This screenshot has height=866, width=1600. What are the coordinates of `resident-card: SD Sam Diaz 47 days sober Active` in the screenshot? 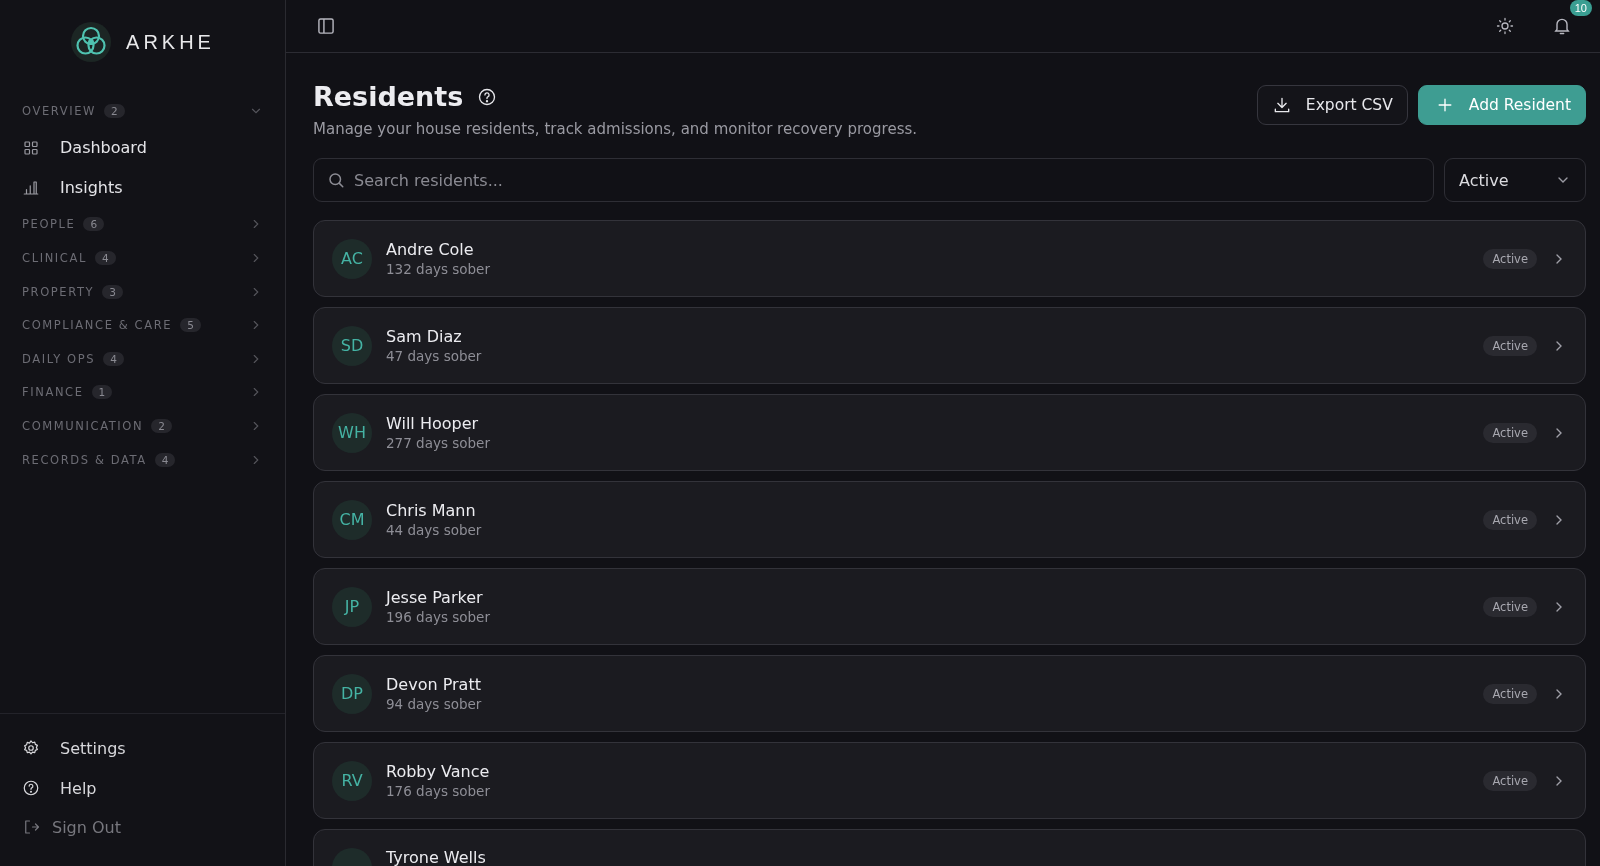 It's located at (949, 345).